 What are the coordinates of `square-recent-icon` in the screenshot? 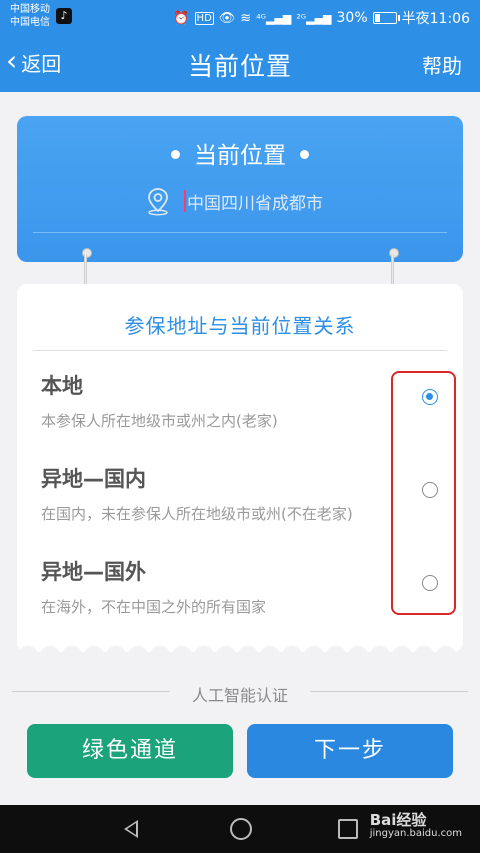 It's located at (348, 829).